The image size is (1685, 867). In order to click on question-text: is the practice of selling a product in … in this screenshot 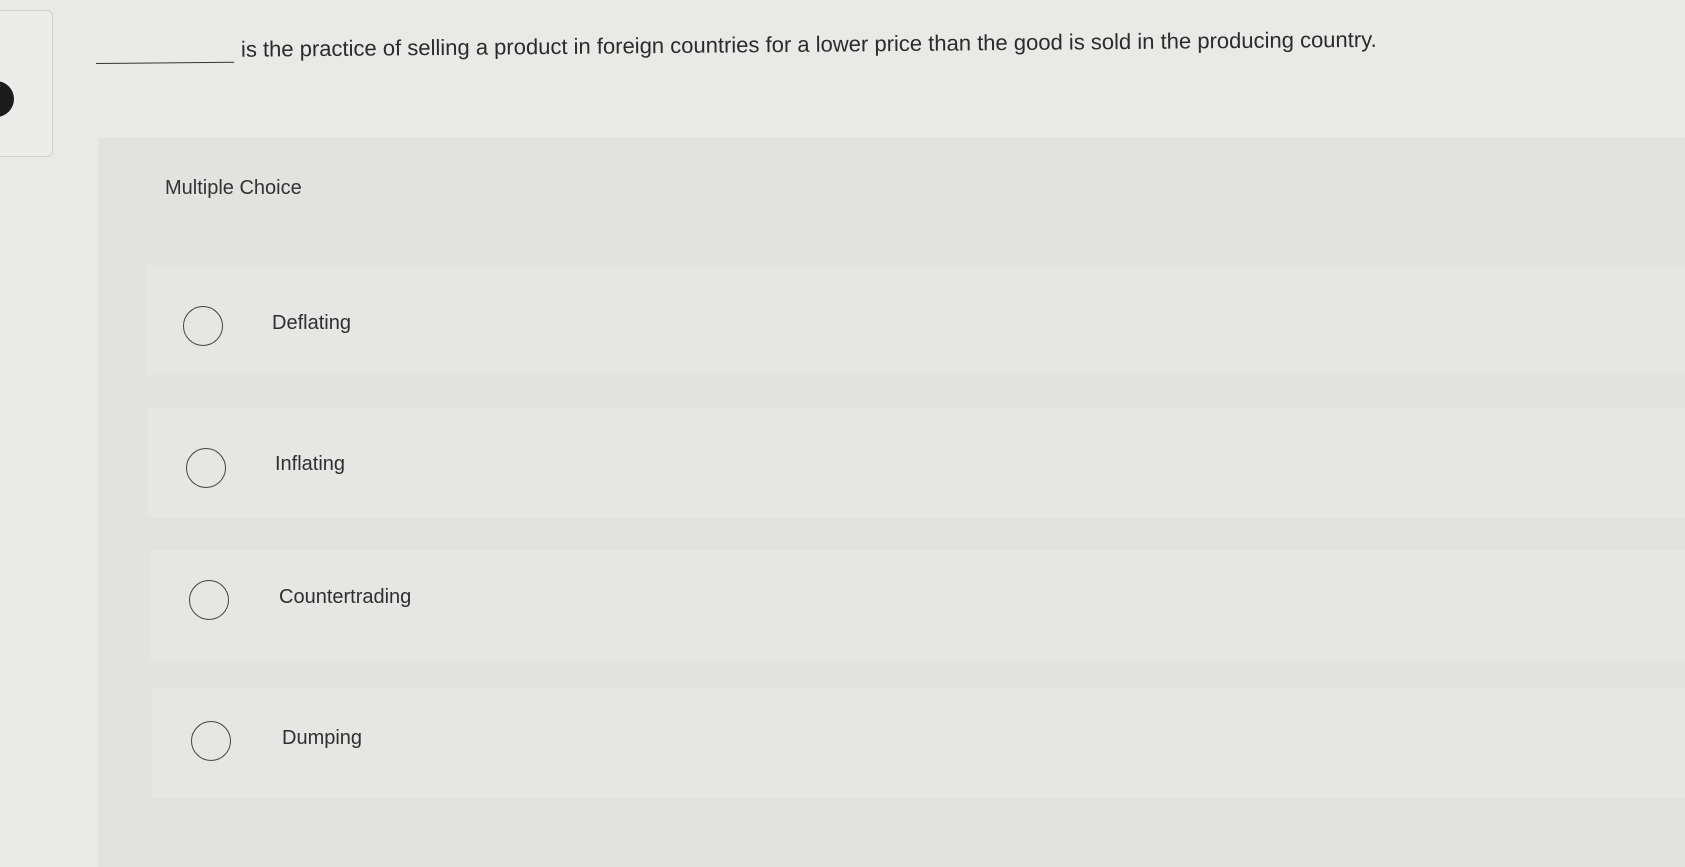, I will do `click(808, 44)`.